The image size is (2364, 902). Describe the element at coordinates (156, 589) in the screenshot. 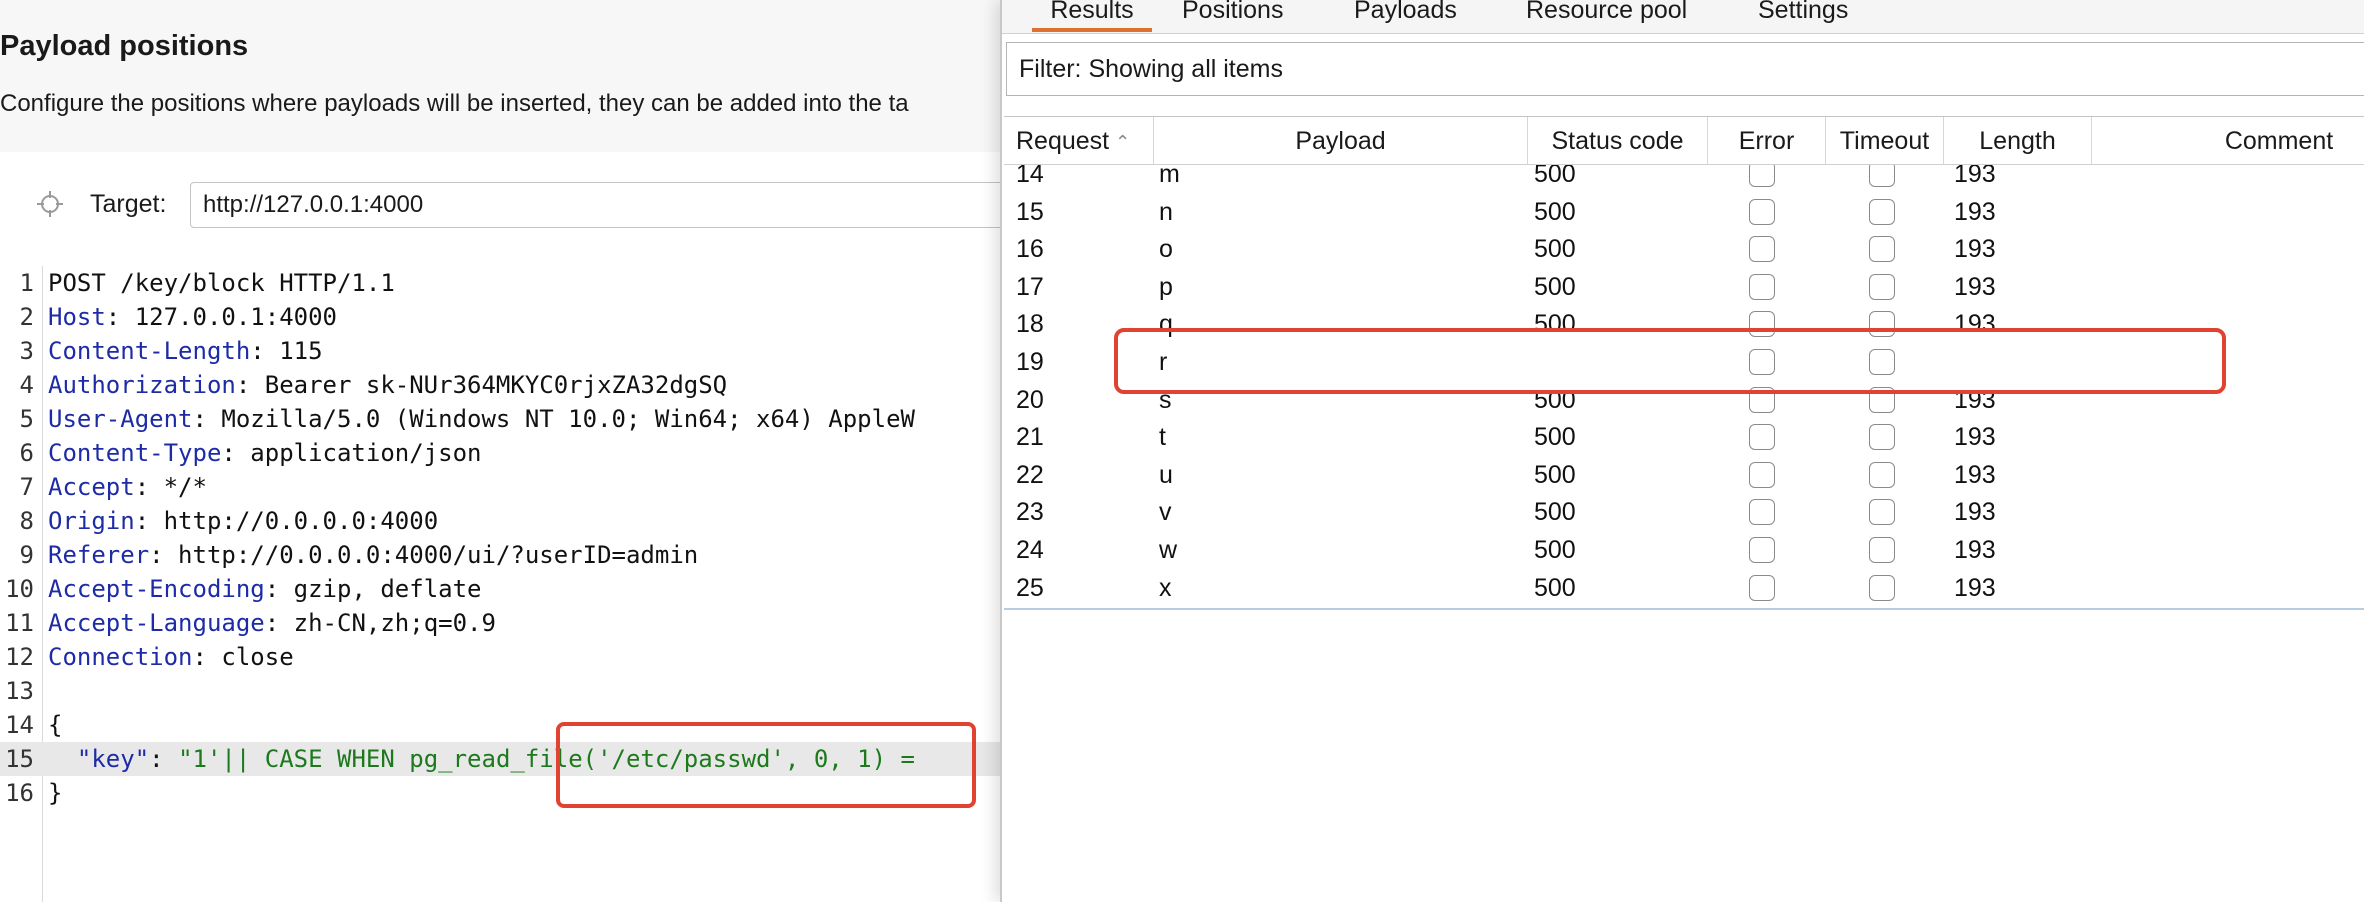

I see `header-name: Accept-Encoding` at that location.